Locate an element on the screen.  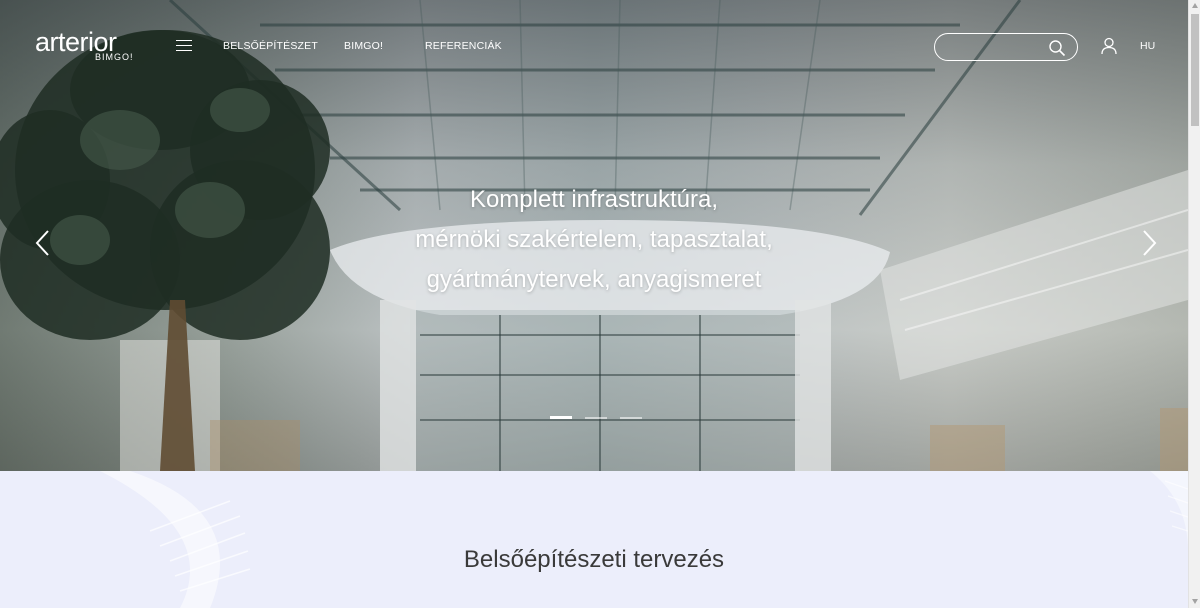
scroll-up-arrow-icon is located at coordinates (1195, 6).